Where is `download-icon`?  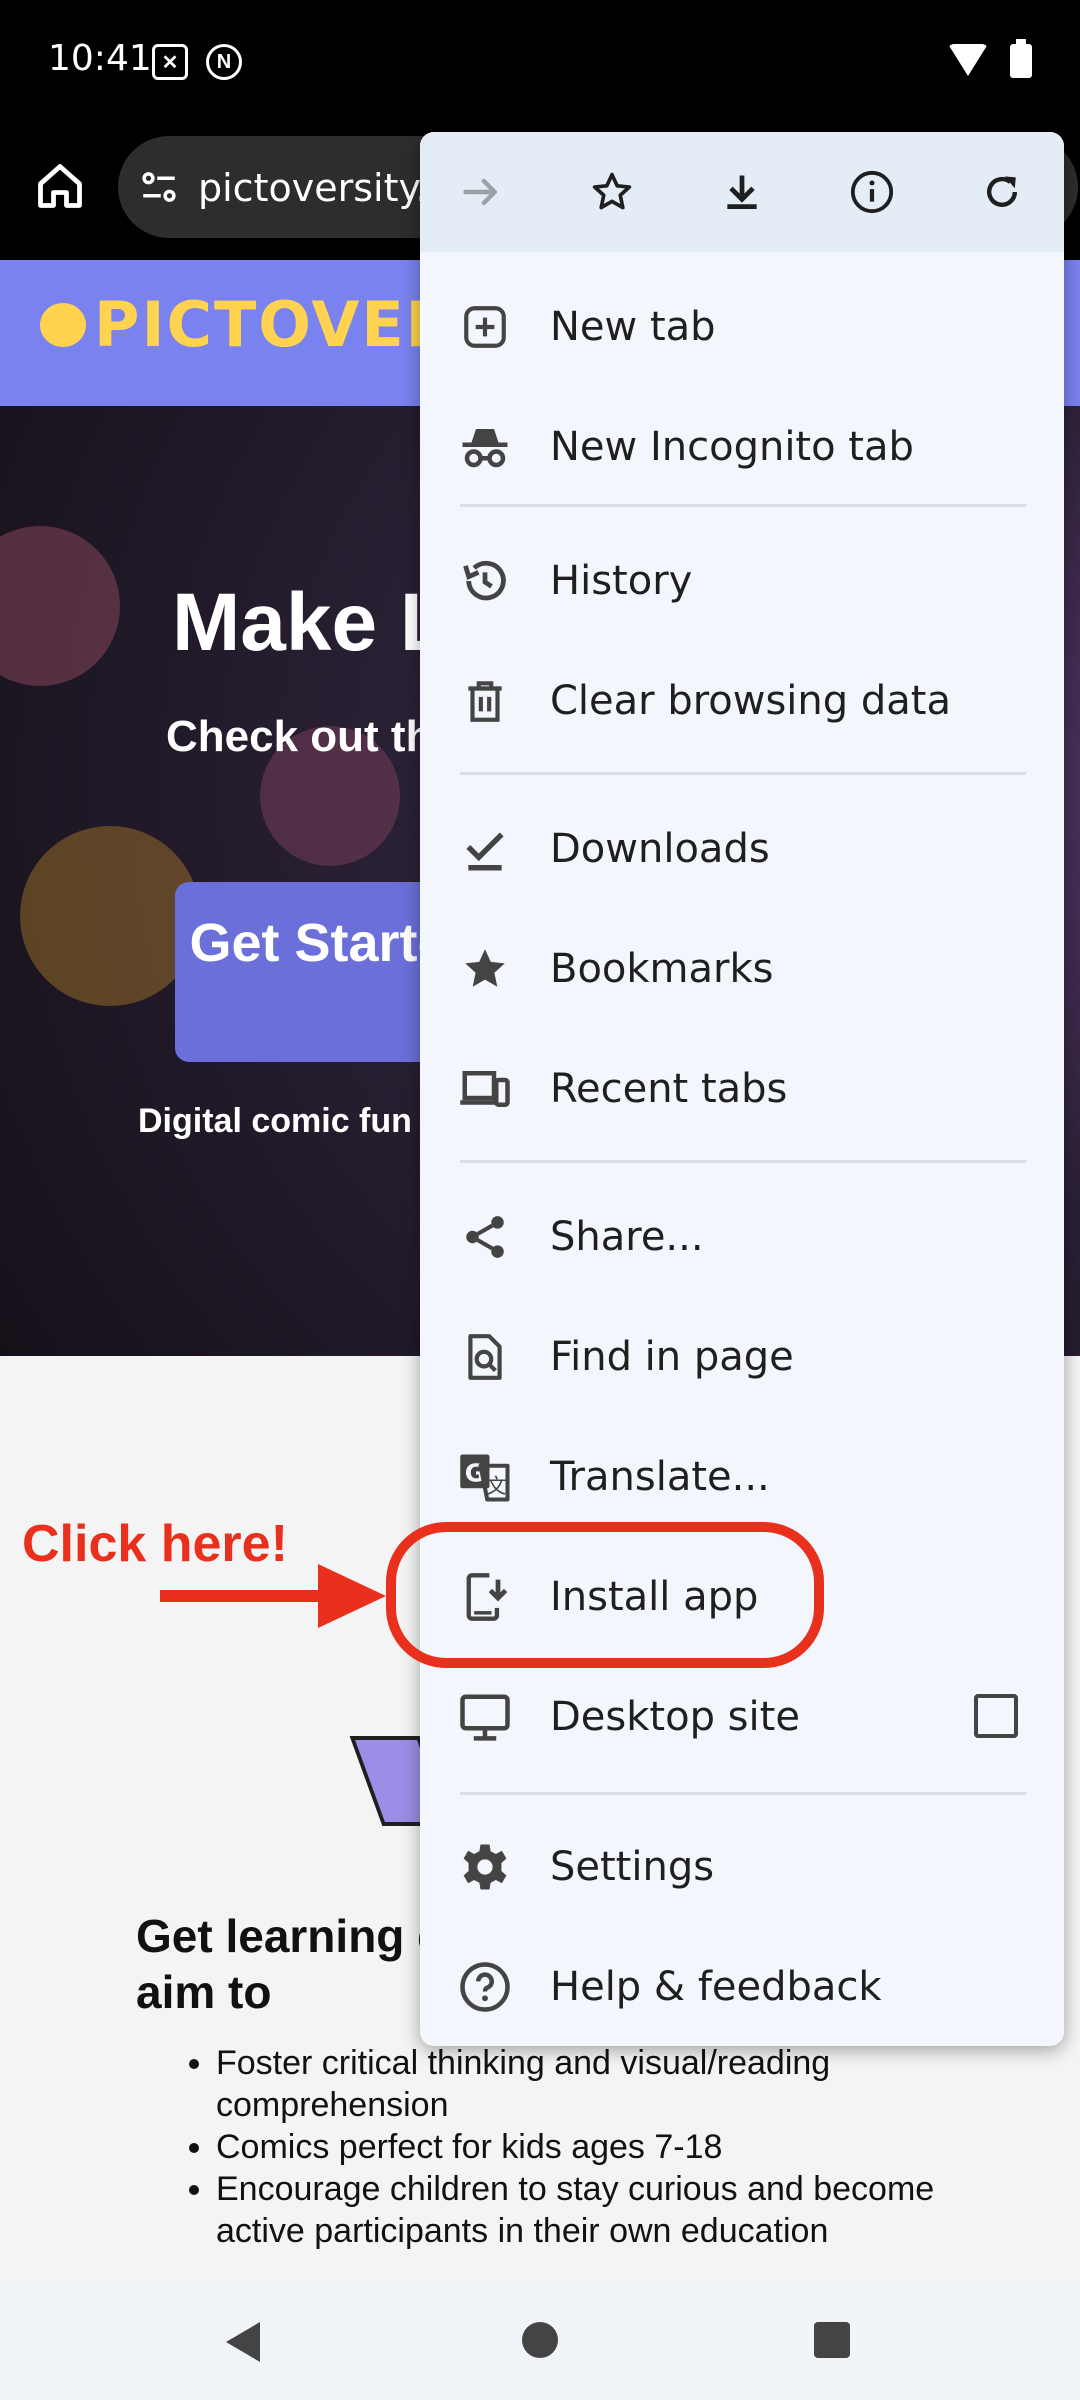
download-icon is located at coordinates (742, 192).